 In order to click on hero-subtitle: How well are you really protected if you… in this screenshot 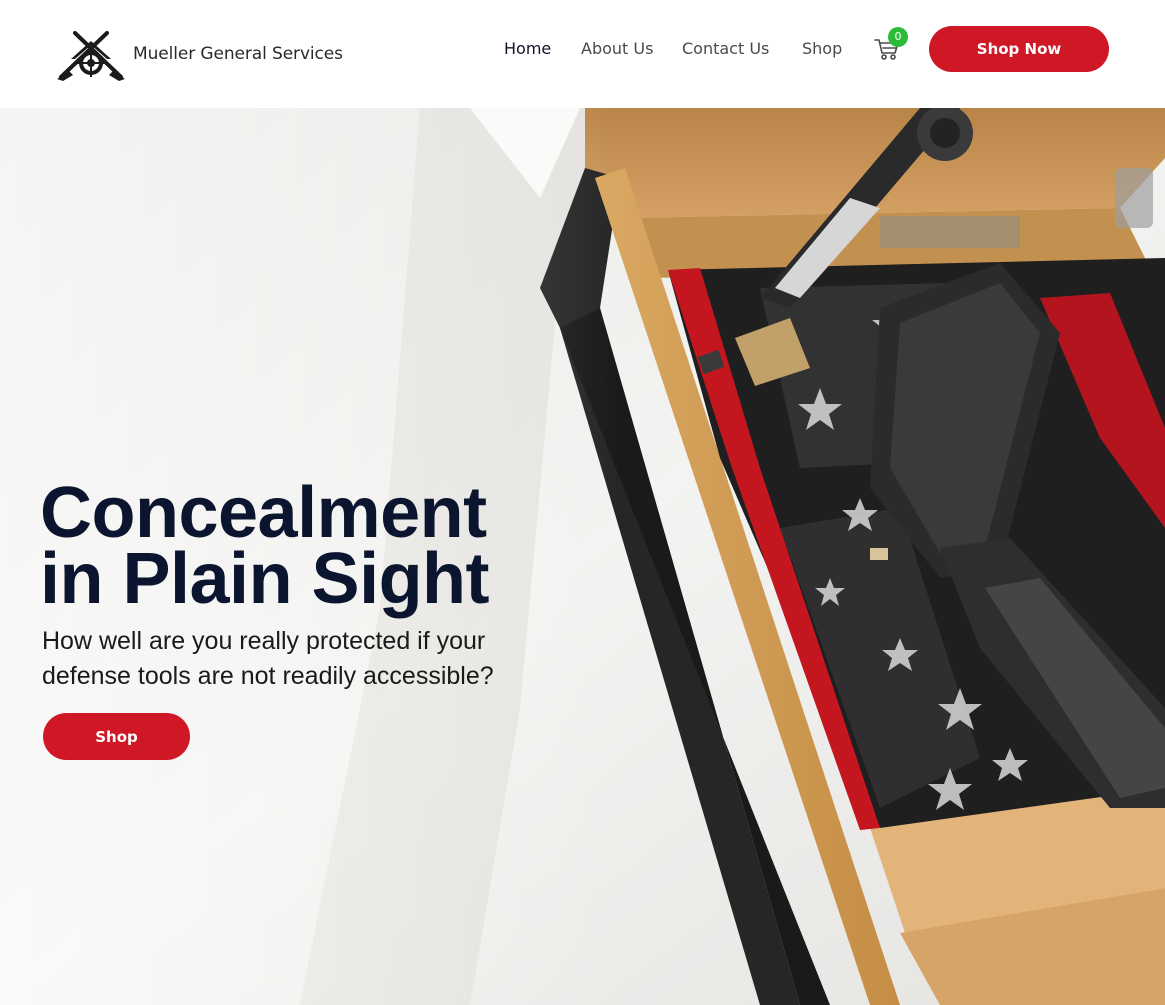, I will do `click(268, 658)`.